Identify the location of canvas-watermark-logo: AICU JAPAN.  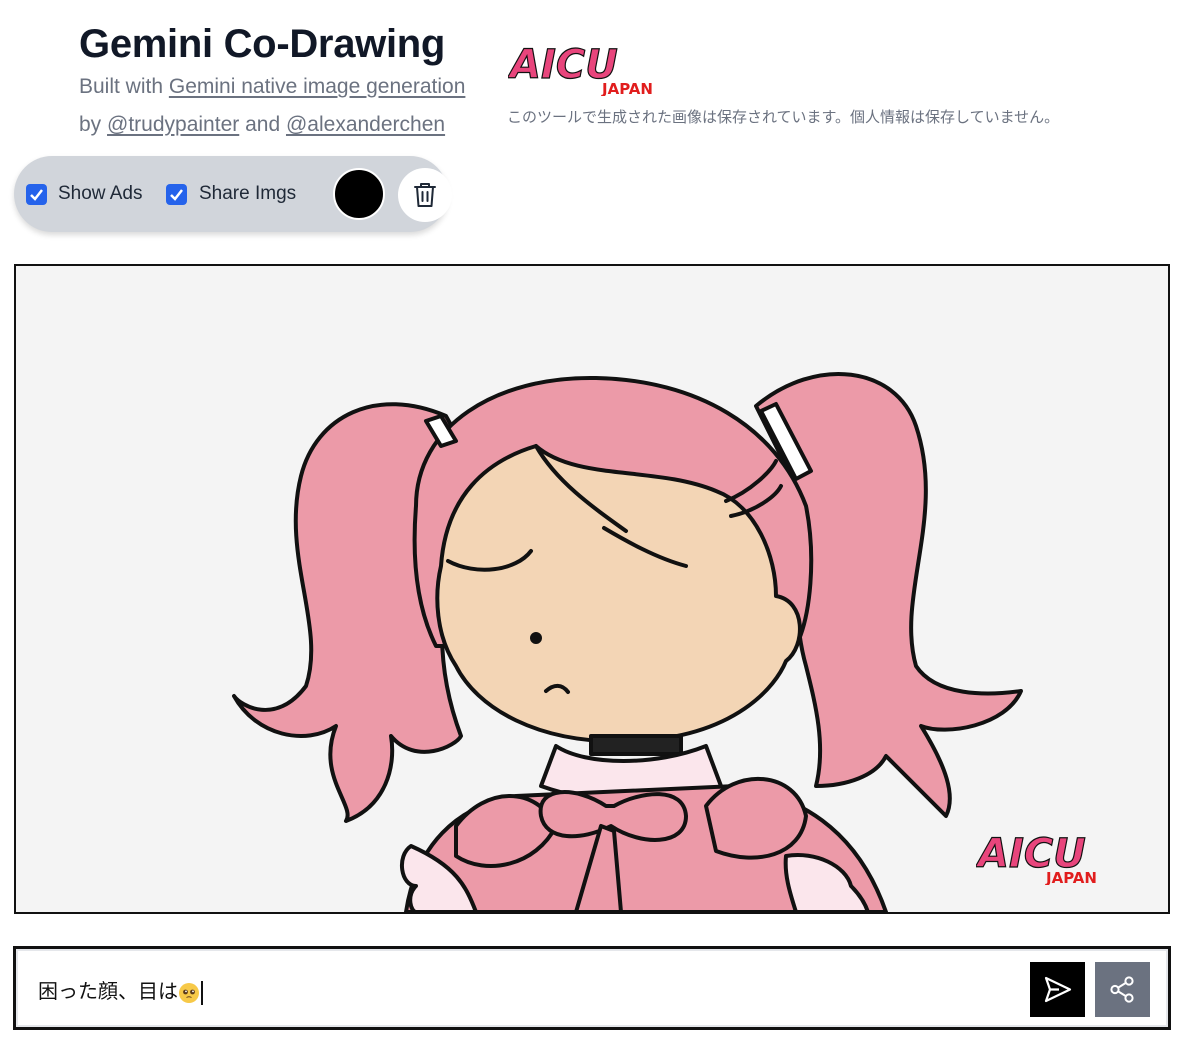
(1036, 858).